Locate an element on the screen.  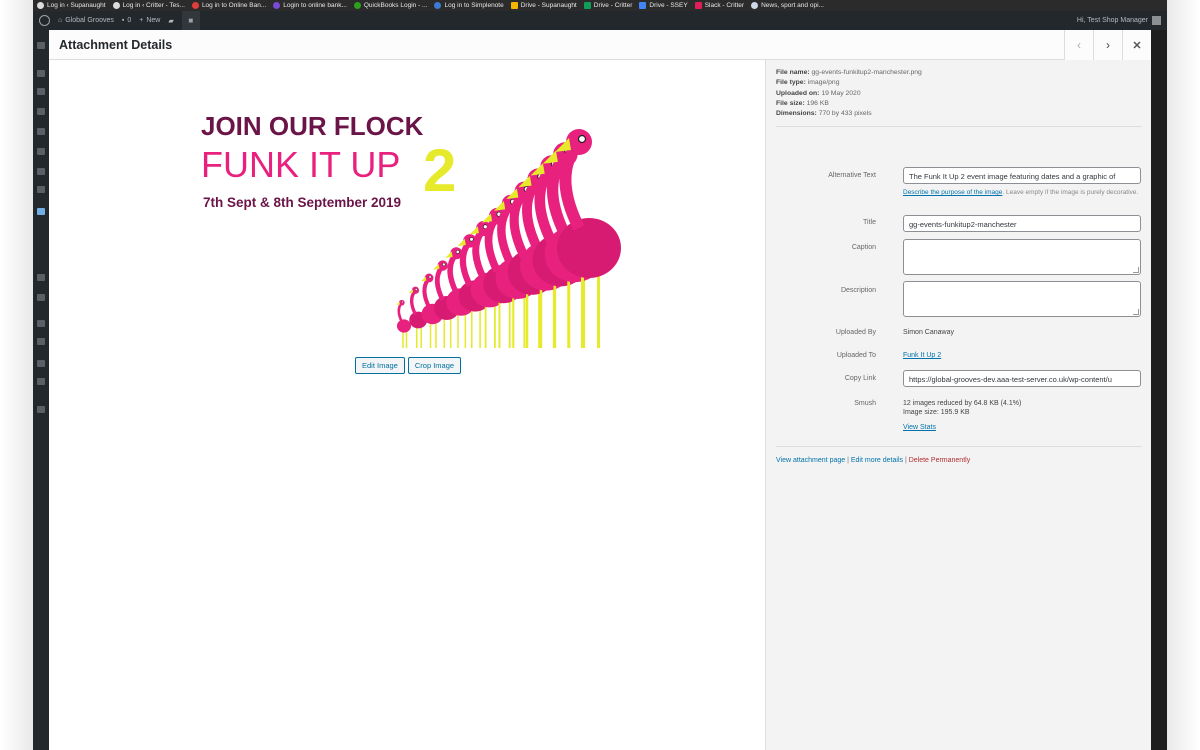
chevron-left-icon: ‹ is located at coordinates (1079, 45).